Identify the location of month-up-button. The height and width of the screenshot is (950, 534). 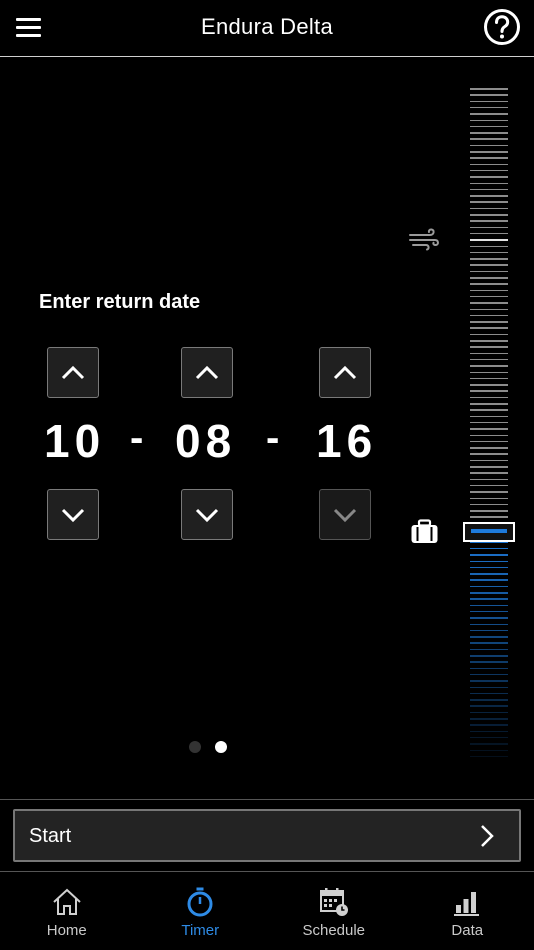
(73, 372).